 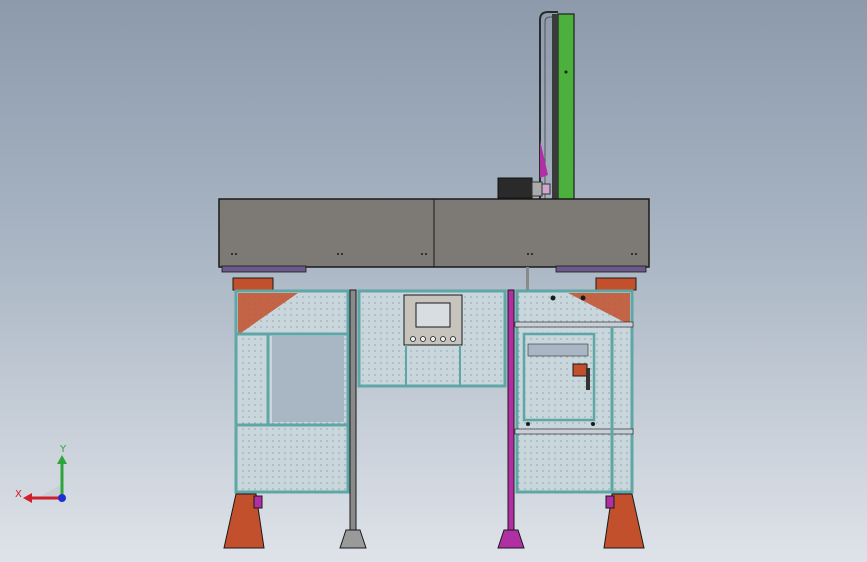 I want to click on axis-triad: Y X, so click(x=41, y=473).